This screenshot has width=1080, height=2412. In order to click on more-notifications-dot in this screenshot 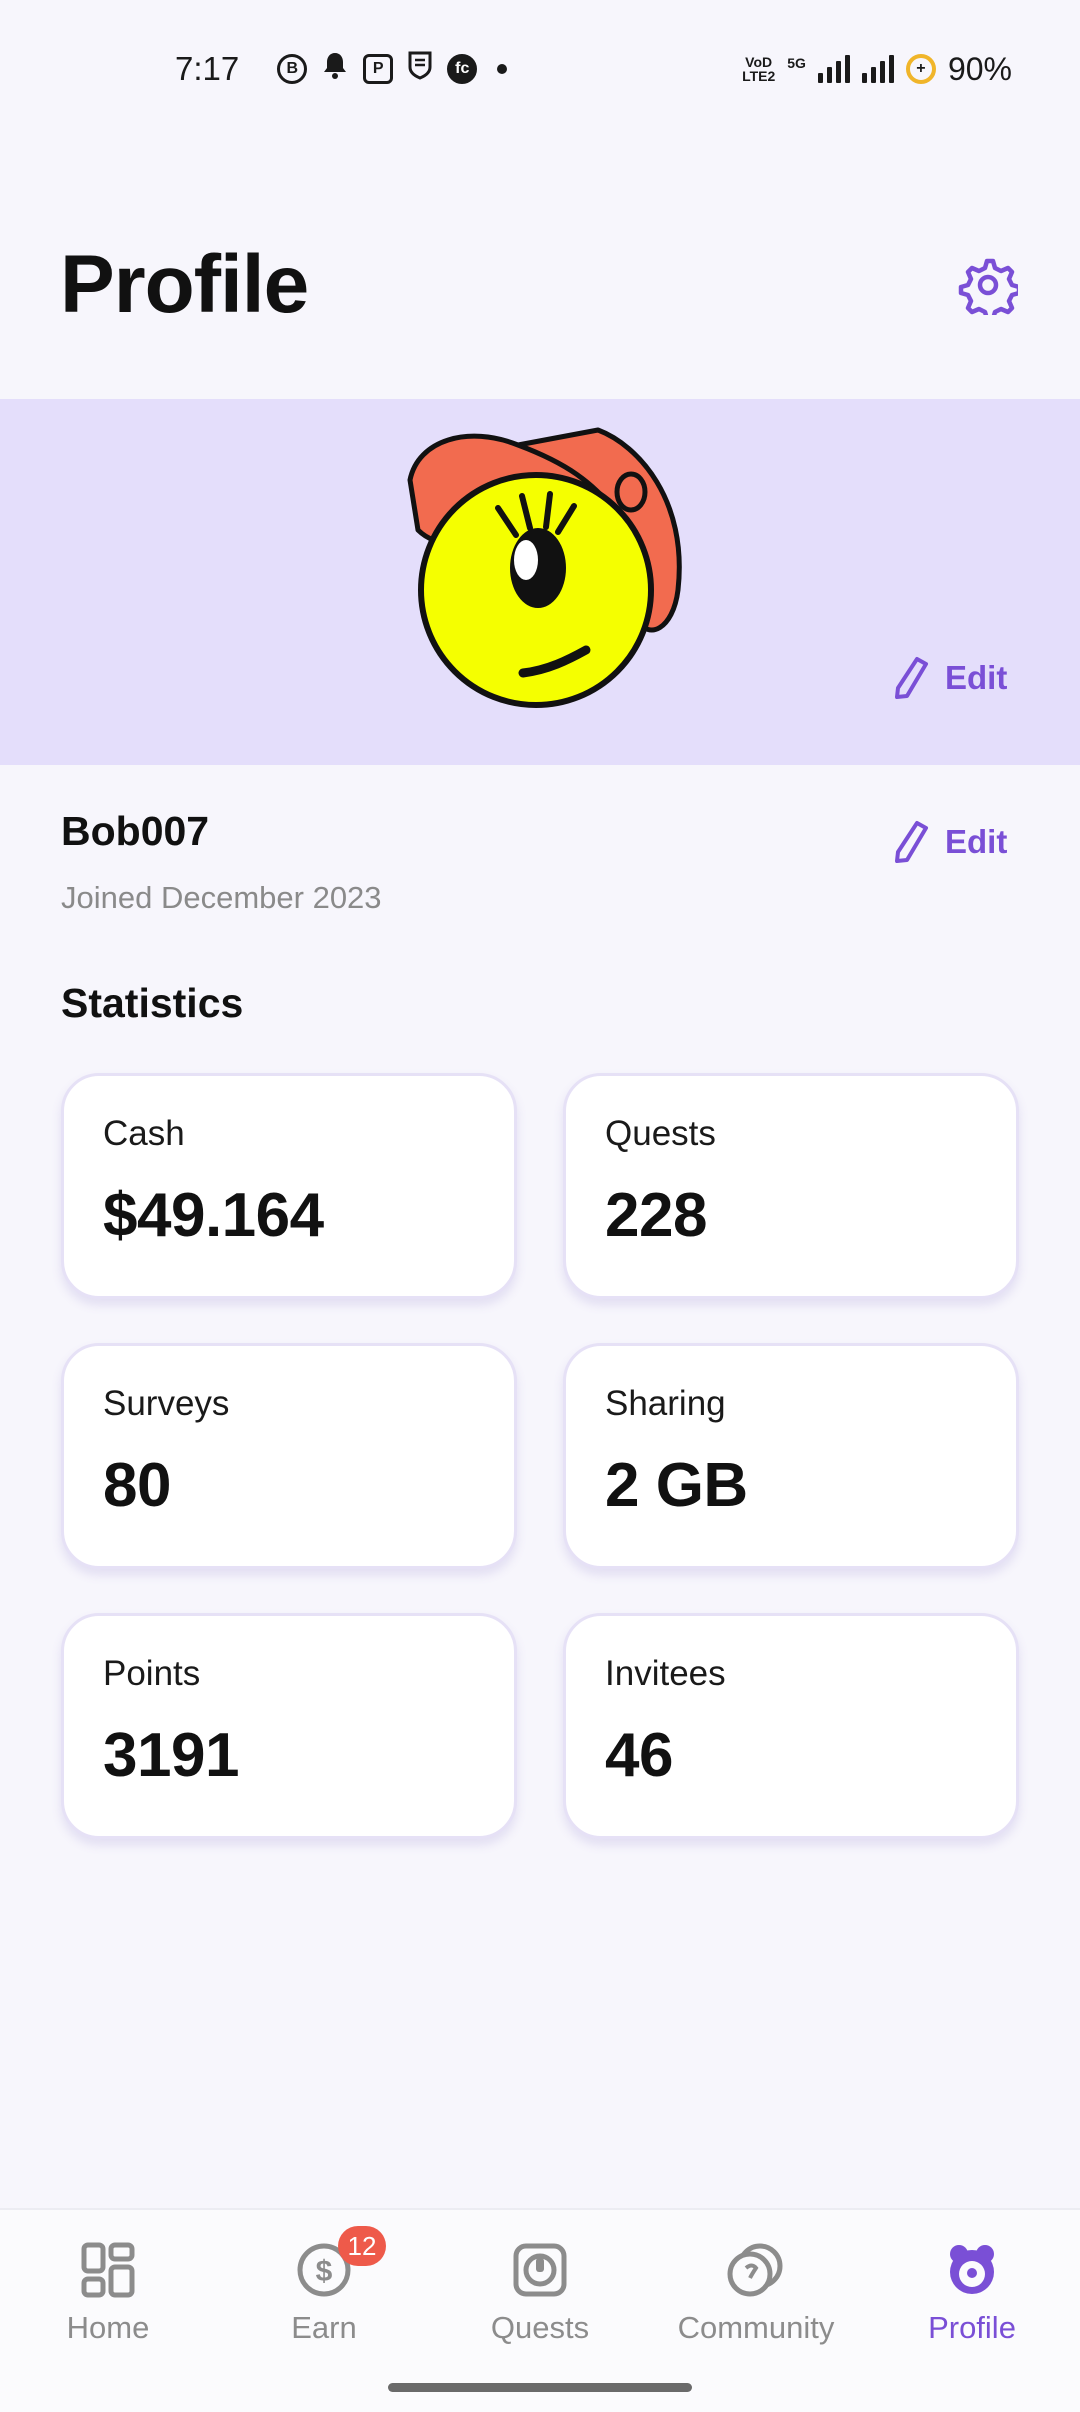, I will do `click(502, 69)`.